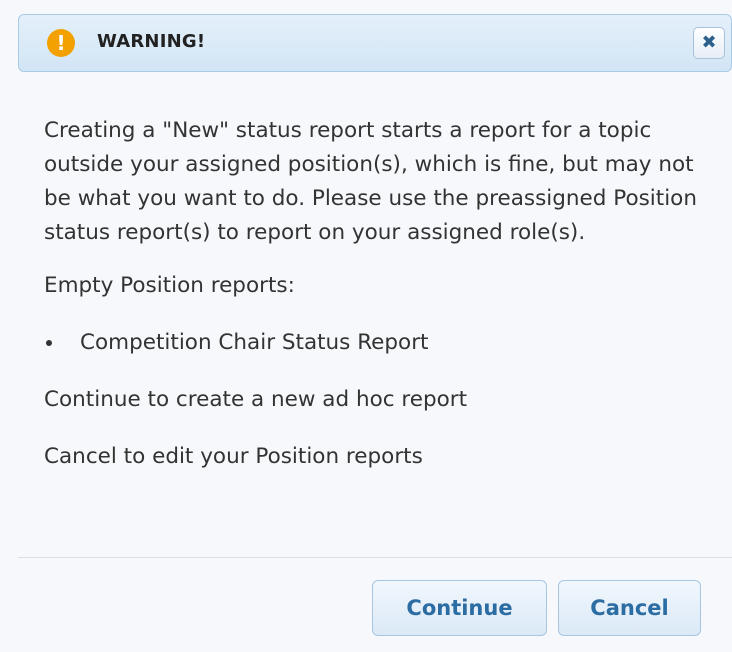 This screenshot has width=732, height=652. I want to click on continue-button: Continue, so click(459, 608).